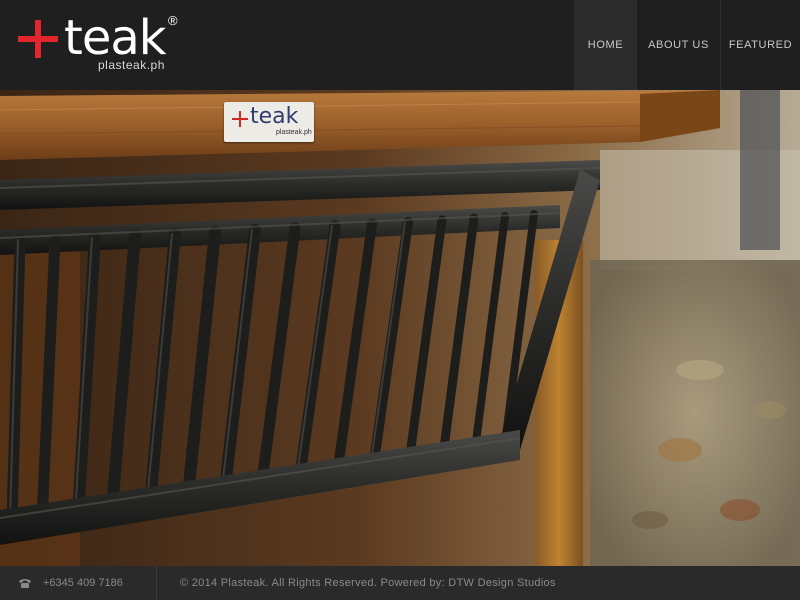 The height and width of the screenshot is (600, 800). What do you see at coordinates (240, 119) in the screenshot?
I see `tag-plus-icon` at bounding box center [240, 119].